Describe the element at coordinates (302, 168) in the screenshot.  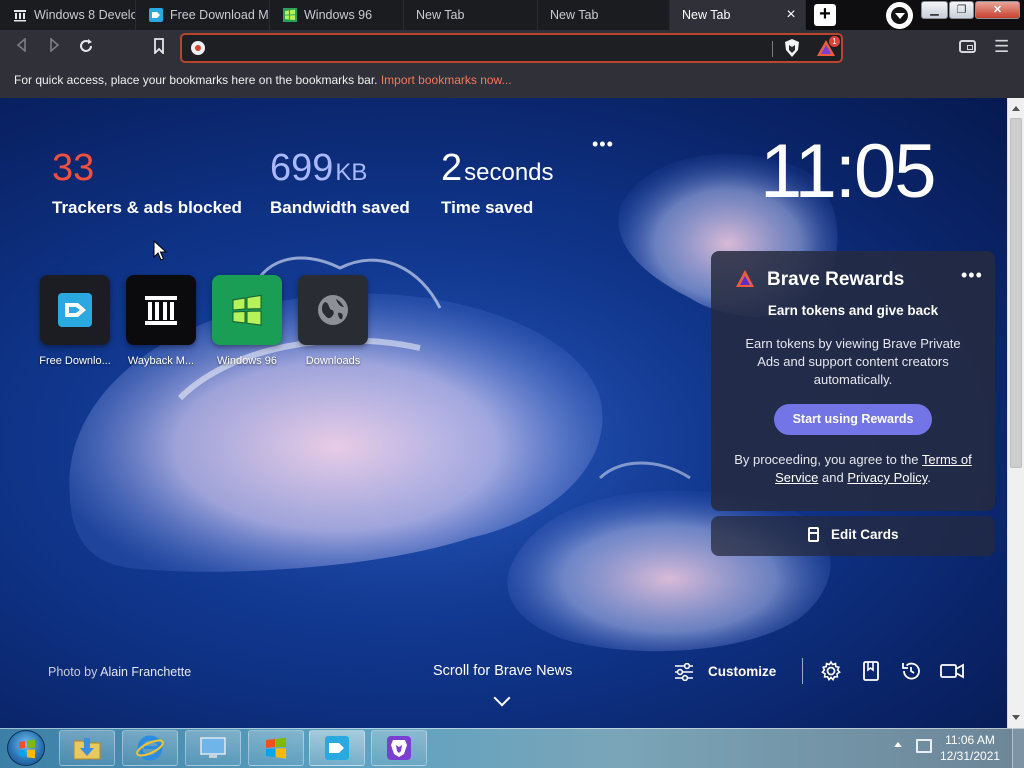
I see `bandwidth-value: 699` at that location.